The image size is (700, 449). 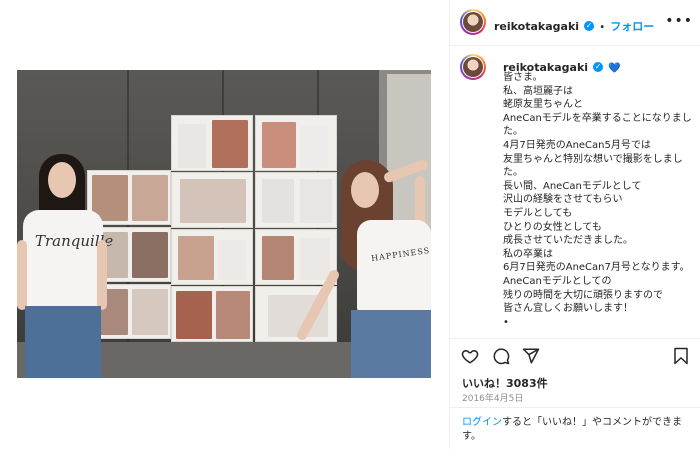 What do you see at coordinates (575, 355) in the screenshot?
I see `action-bar` at bounding box center [575, 355].